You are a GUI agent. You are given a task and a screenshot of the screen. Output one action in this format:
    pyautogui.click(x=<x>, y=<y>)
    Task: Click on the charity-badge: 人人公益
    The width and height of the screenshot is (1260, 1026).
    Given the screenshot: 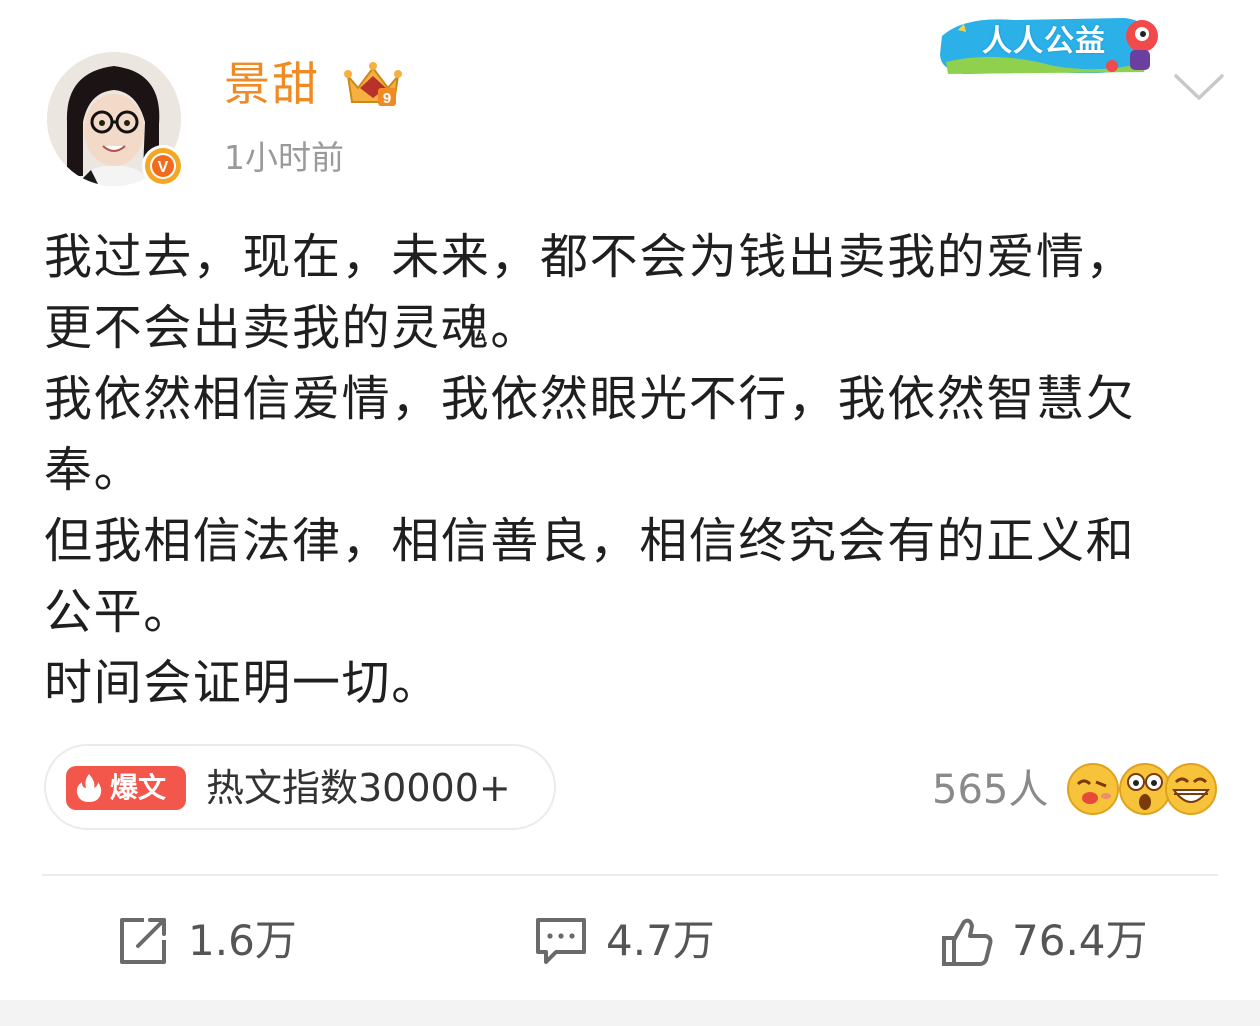 What is the action you would take?
    pyautogui.click(x=1052, y=44)
    